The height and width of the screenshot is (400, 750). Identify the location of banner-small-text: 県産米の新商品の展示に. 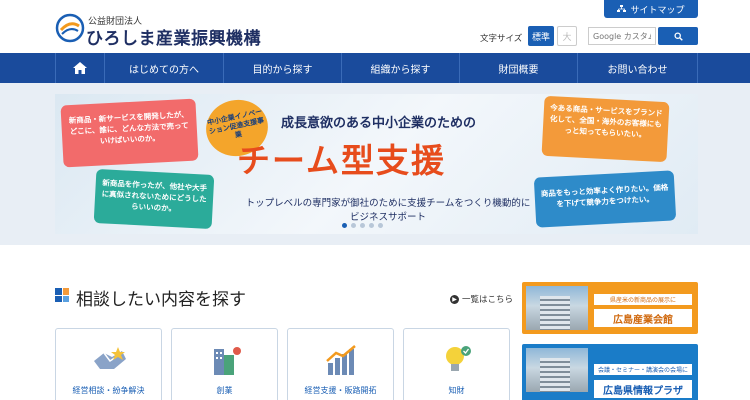
(643, 299).